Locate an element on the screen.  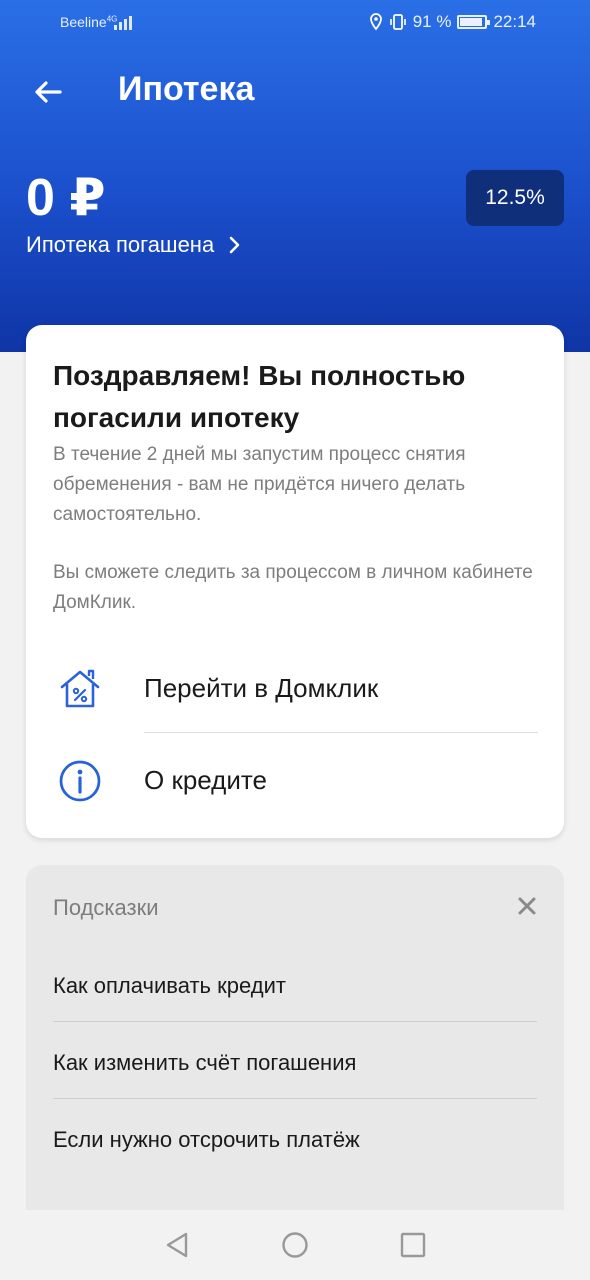
carrier-name: Beeline is located at coordinates (83, 22).